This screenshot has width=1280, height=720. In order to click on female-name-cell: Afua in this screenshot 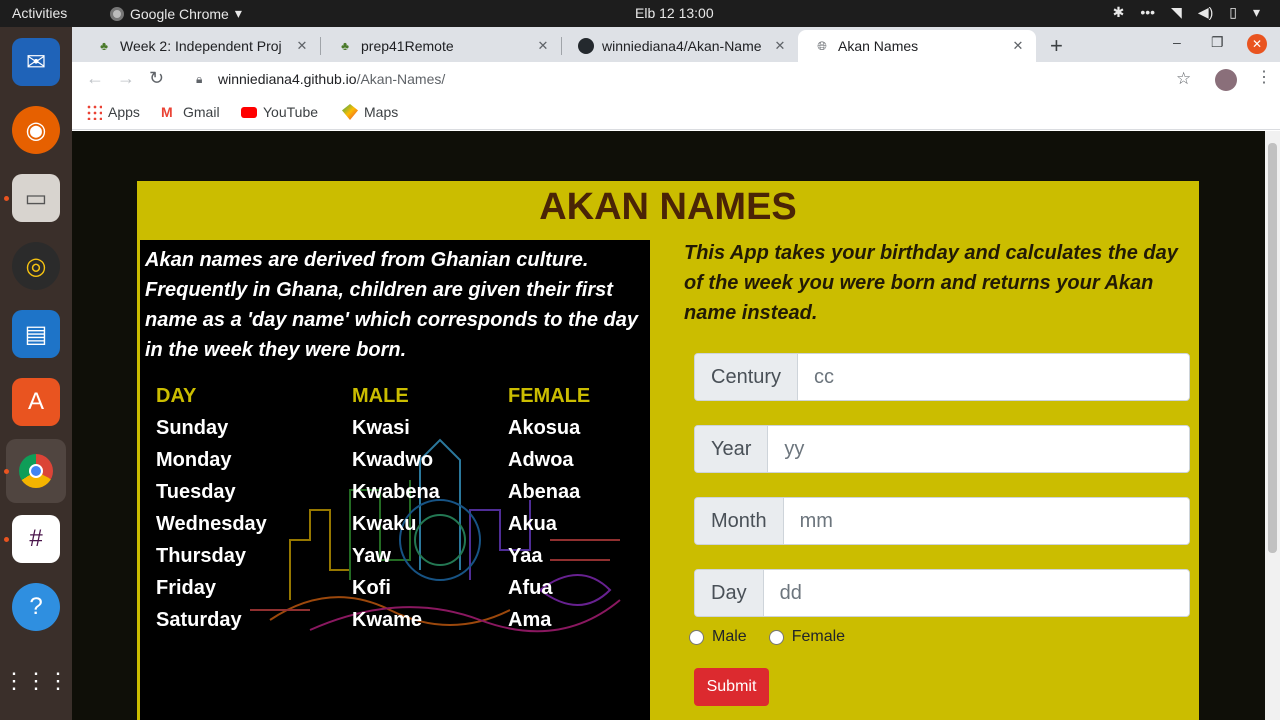, I will do `click(530, 587)`.